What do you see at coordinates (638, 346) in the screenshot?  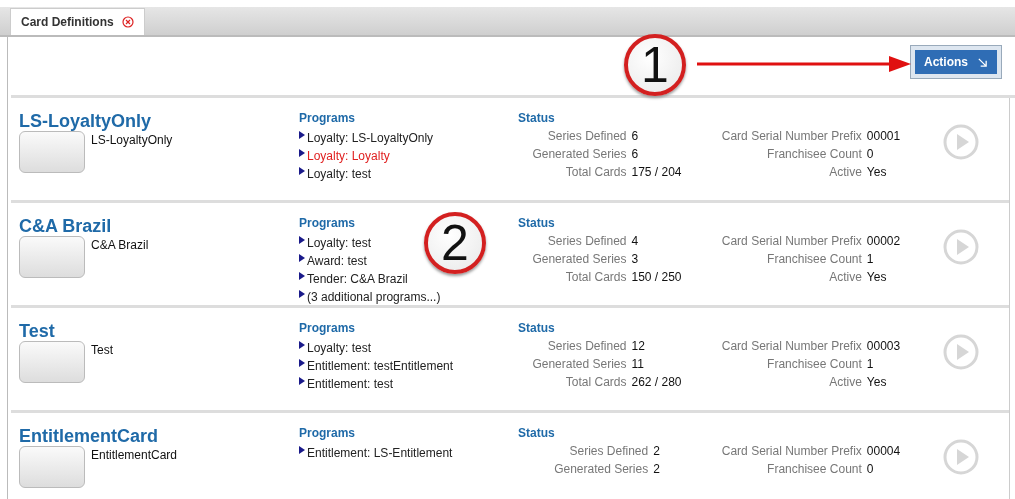 I see `status-value: 12` at bounding box center [638, 346].